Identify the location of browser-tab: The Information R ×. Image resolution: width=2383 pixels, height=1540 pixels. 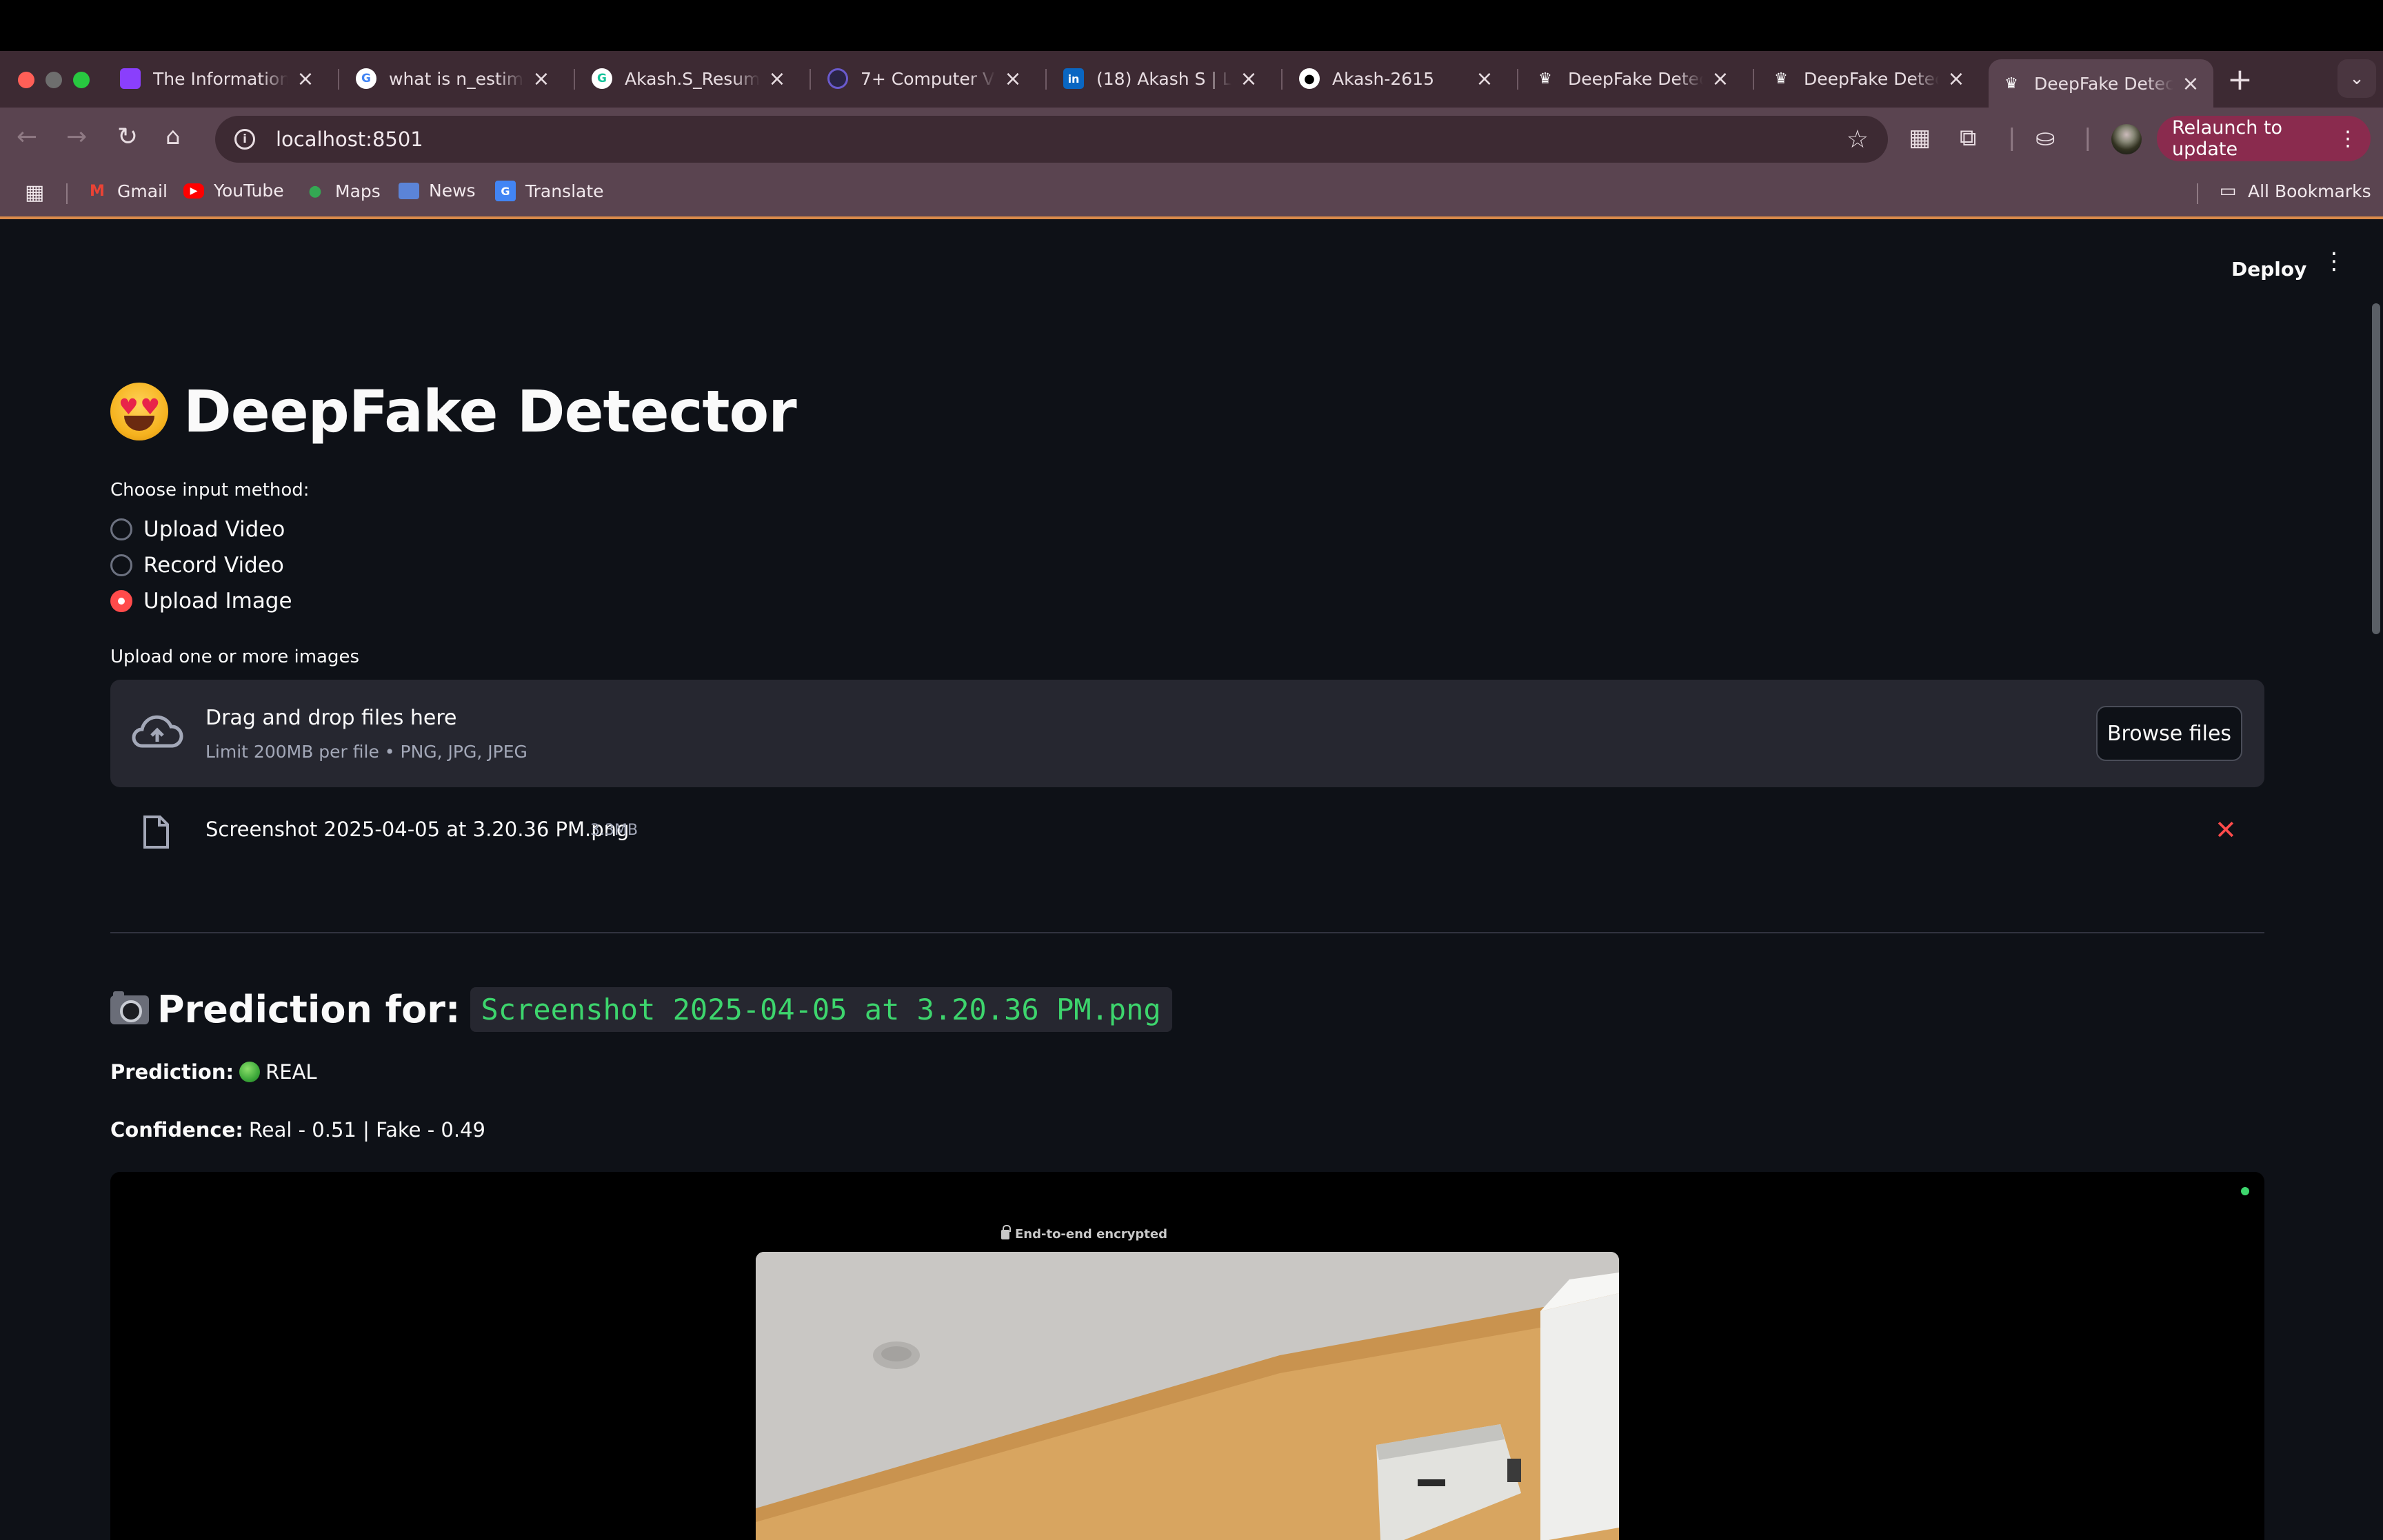
(218, 79).